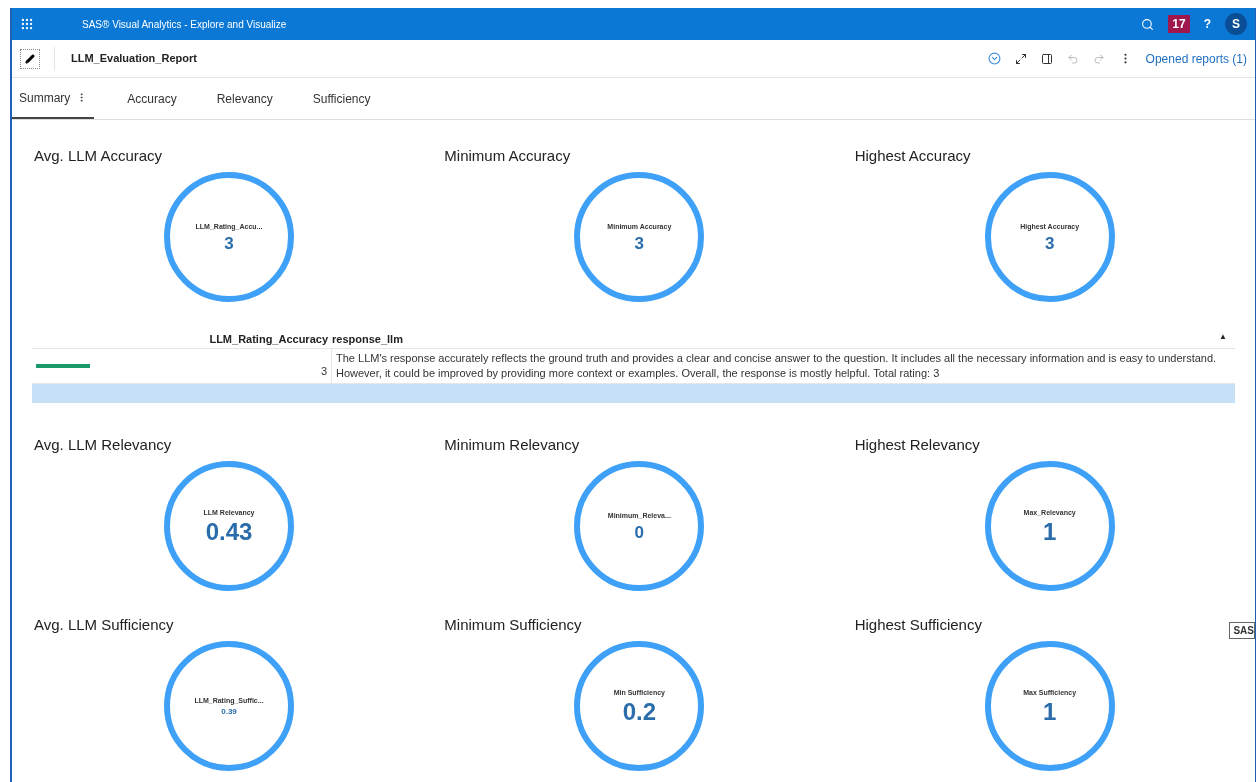 The image size is (1258, 782). I want to click on kpi-value: 0.39, so click(229, 712).